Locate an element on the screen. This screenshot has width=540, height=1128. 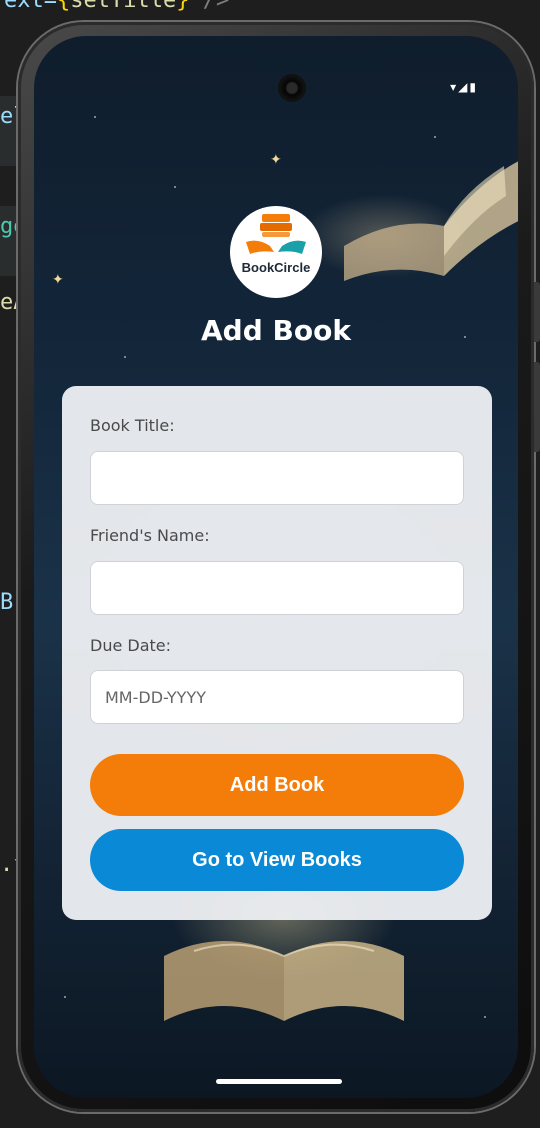
signal-icon: ▾◢ is located at coordinates (460, 87).